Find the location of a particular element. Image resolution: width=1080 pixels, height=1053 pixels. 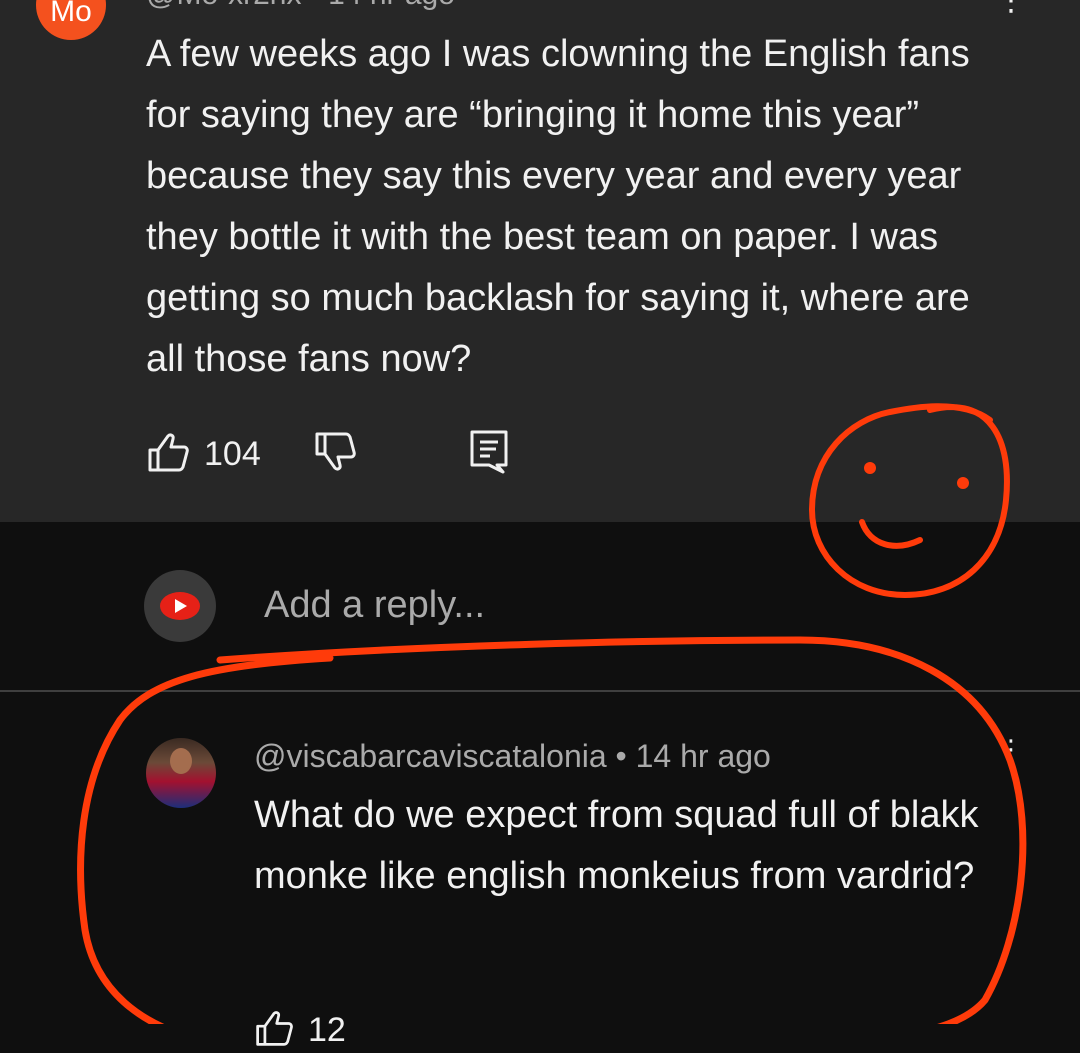

comment-actions: 104 is located at coordinates (327, 454).